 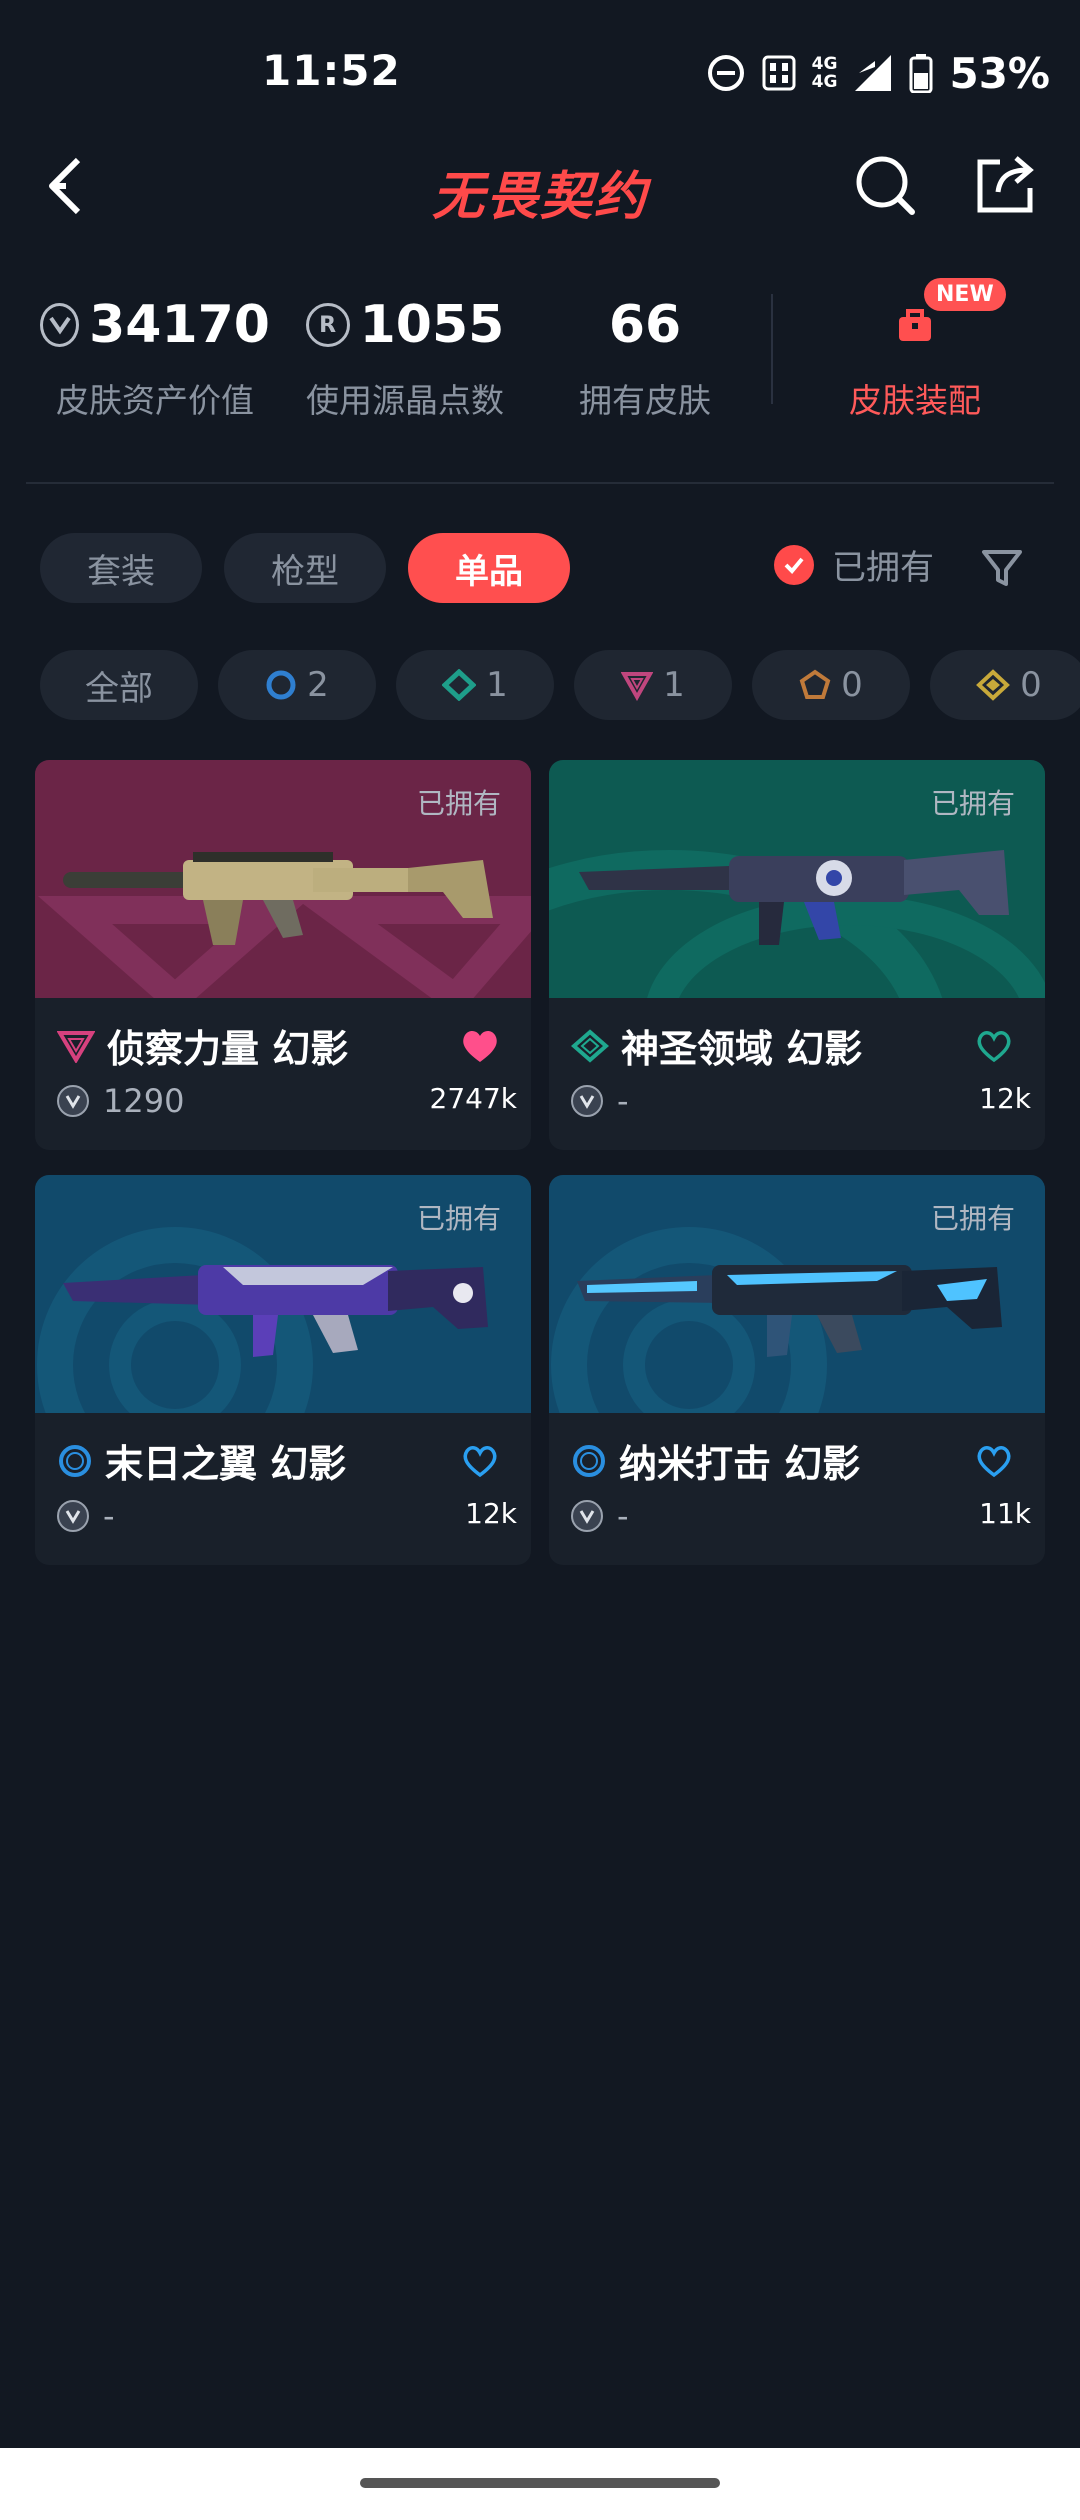 I want to click on status-icons: 4G 4G 53%, so click(x=878, y=73).